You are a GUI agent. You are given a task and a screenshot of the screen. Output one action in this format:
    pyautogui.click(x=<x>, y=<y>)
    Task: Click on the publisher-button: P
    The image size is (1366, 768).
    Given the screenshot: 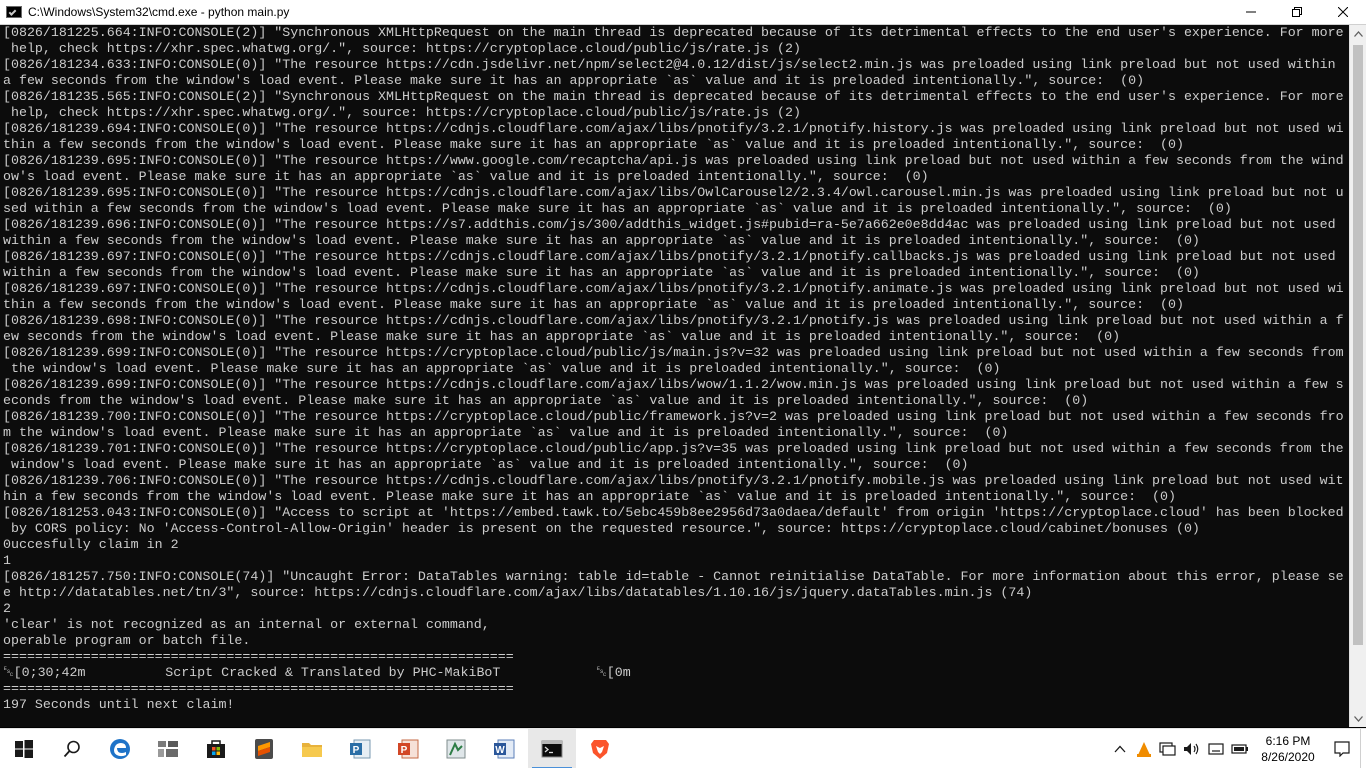 What is the action you would take?
    pyautogui.click(x=360, y=748)
    